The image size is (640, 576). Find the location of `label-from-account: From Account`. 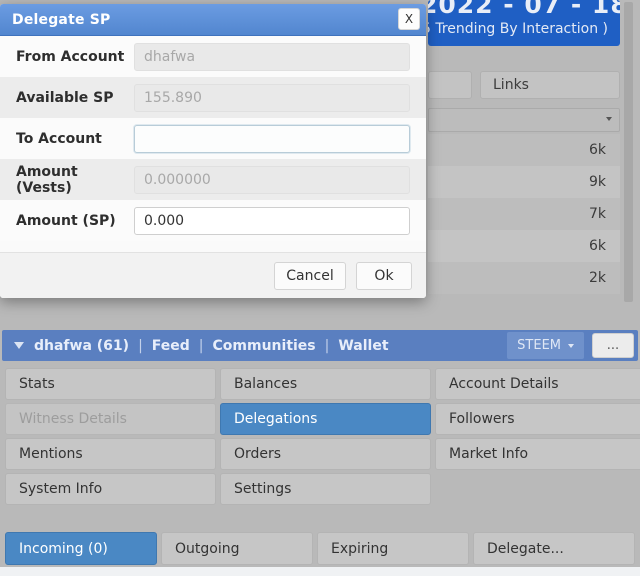

label-from-account: From Account is located at coordinates (70, 56).